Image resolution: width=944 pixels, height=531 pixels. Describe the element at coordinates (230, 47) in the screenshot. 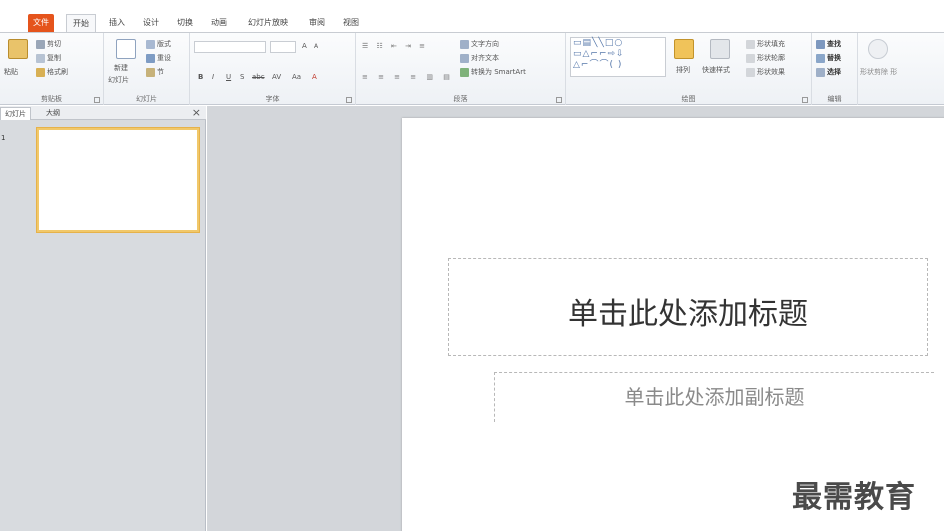

I see `font-name-combo` at that location.